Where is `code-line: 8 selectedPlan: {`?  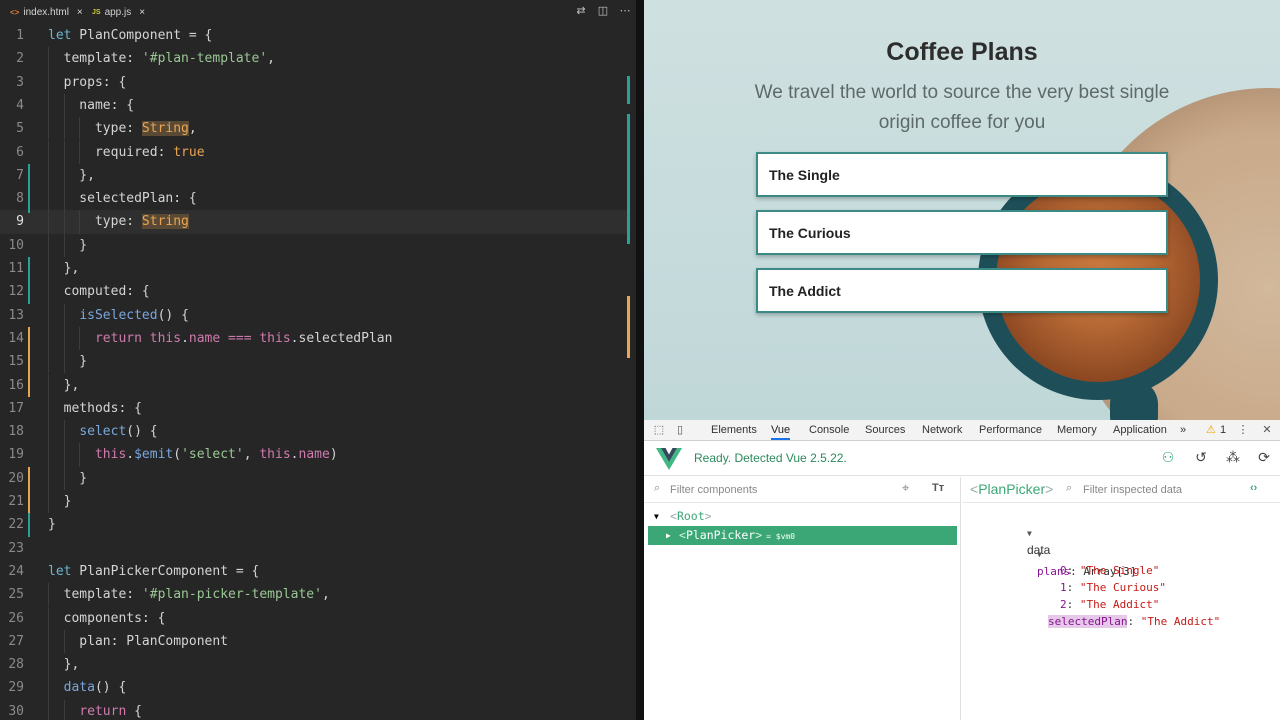 code-line: 8 selectedPlan: { is located at coordinates (315, 199).